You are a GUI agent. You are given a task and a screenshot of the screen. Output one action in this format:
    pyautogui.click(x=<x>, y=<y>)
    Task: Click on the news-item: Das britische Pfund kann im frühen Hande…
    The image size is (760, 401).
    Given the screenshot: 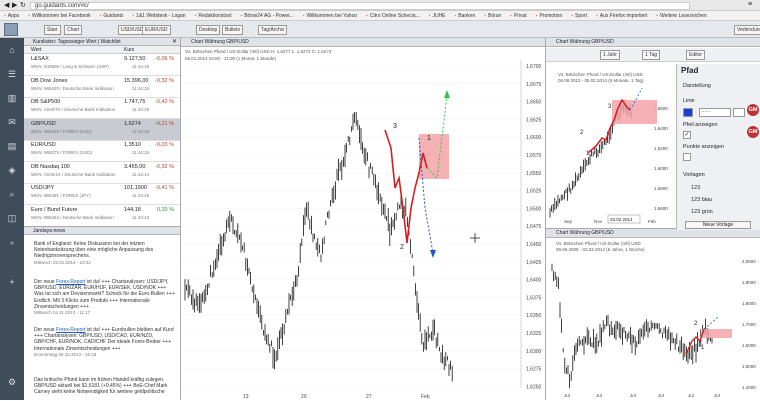 What is the action you would take?
    pyautogui.click(x=105, y=386)
    